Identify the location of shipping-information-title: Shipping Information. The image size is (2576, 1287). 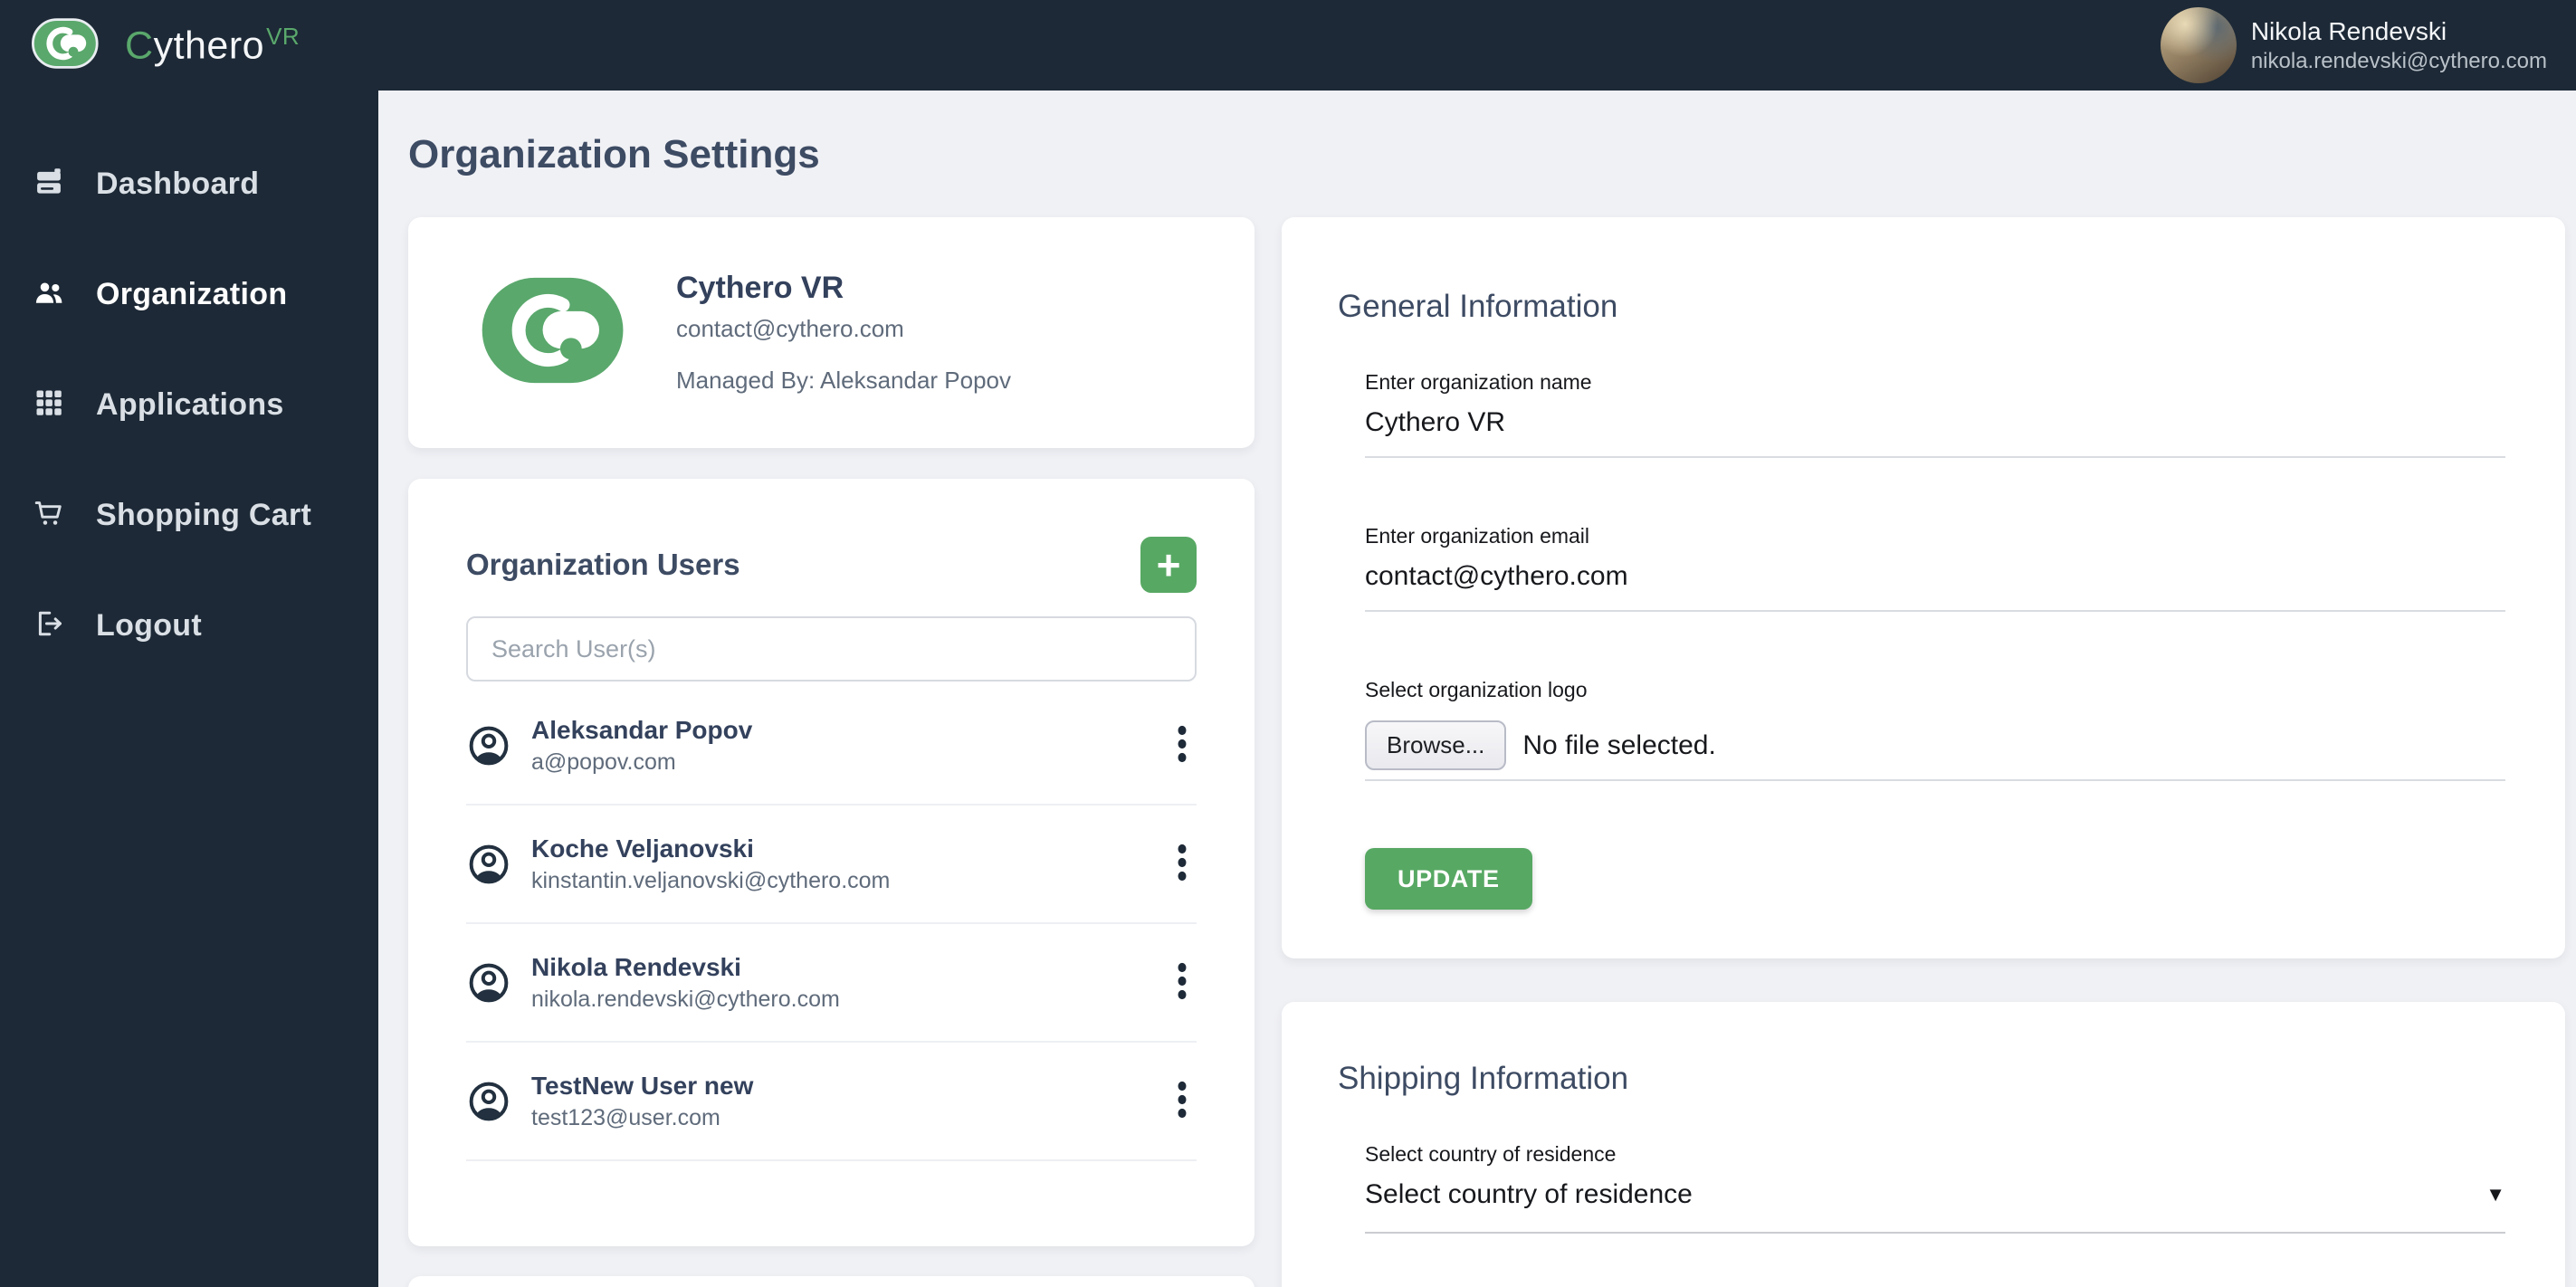
(1483, 1078).